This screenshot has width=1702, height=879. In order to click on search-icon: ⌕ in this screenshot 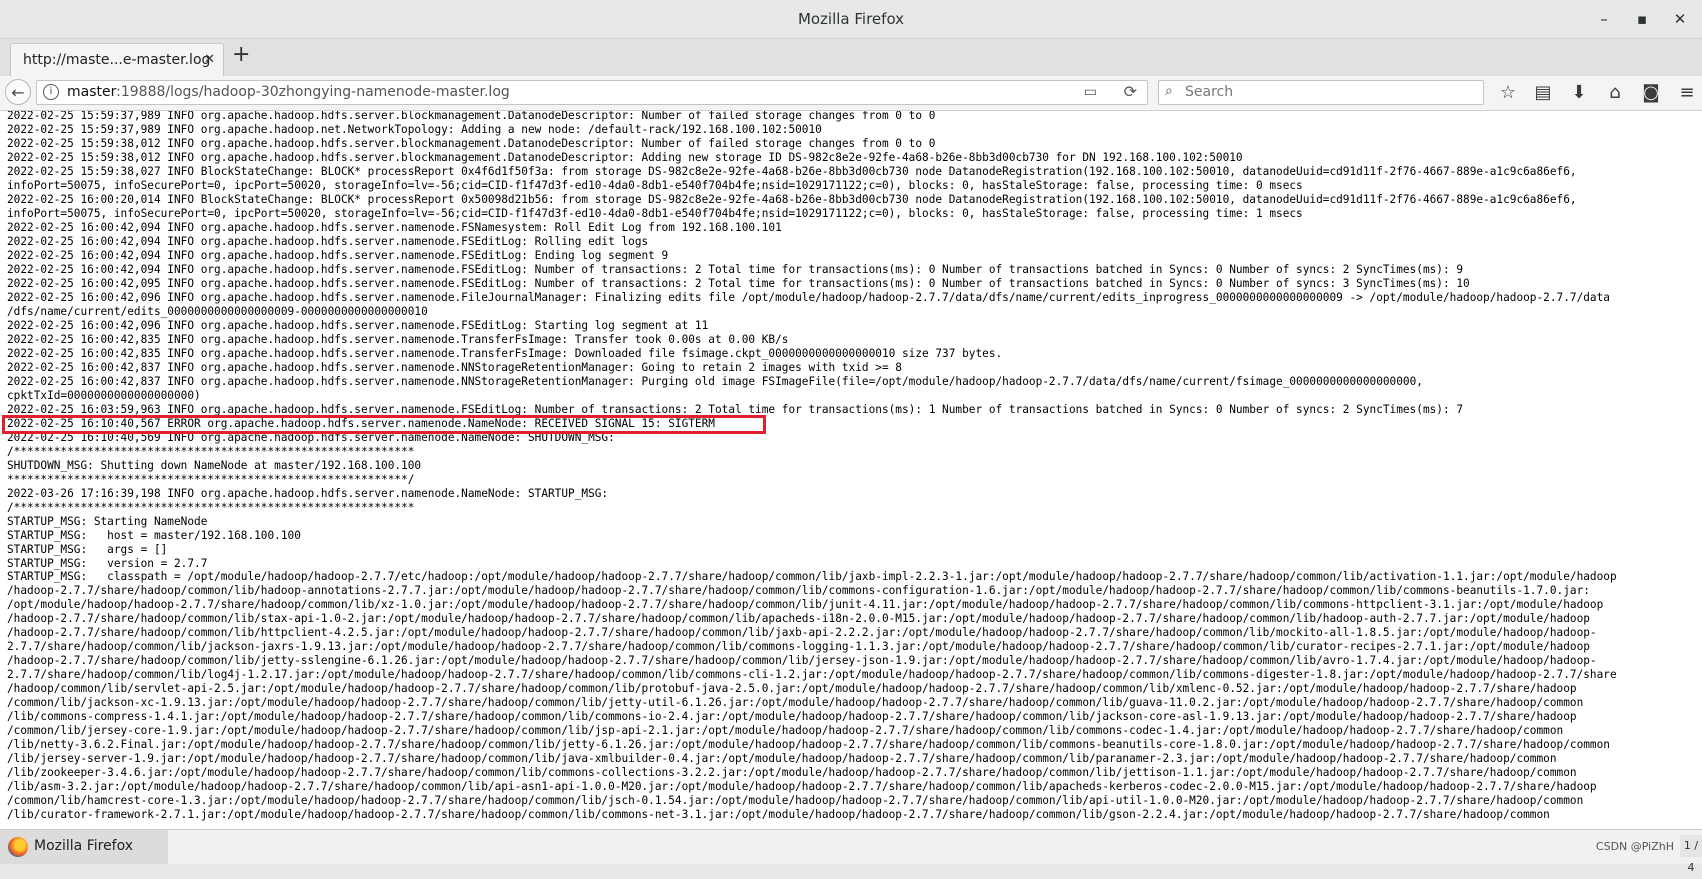, I will do `click(1169, 91)`.